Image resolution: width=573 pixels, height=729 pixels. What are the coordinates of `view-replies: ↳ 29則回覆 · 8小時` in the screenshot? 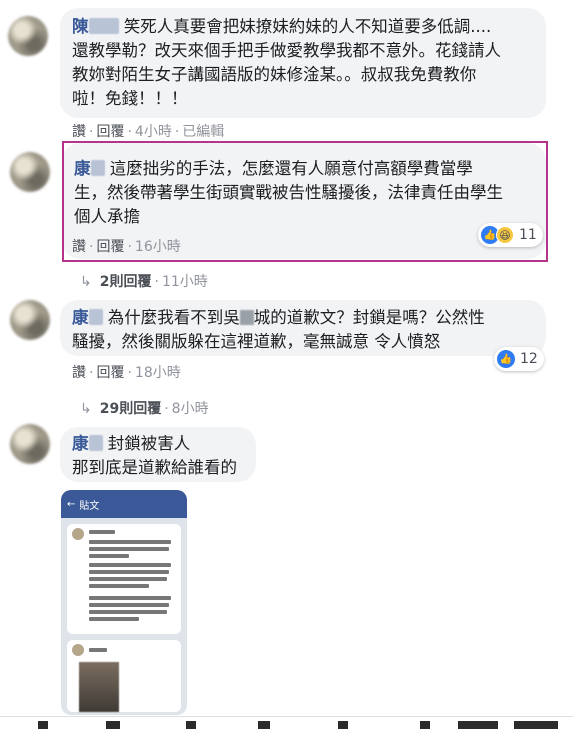 It's located at (144, 408).